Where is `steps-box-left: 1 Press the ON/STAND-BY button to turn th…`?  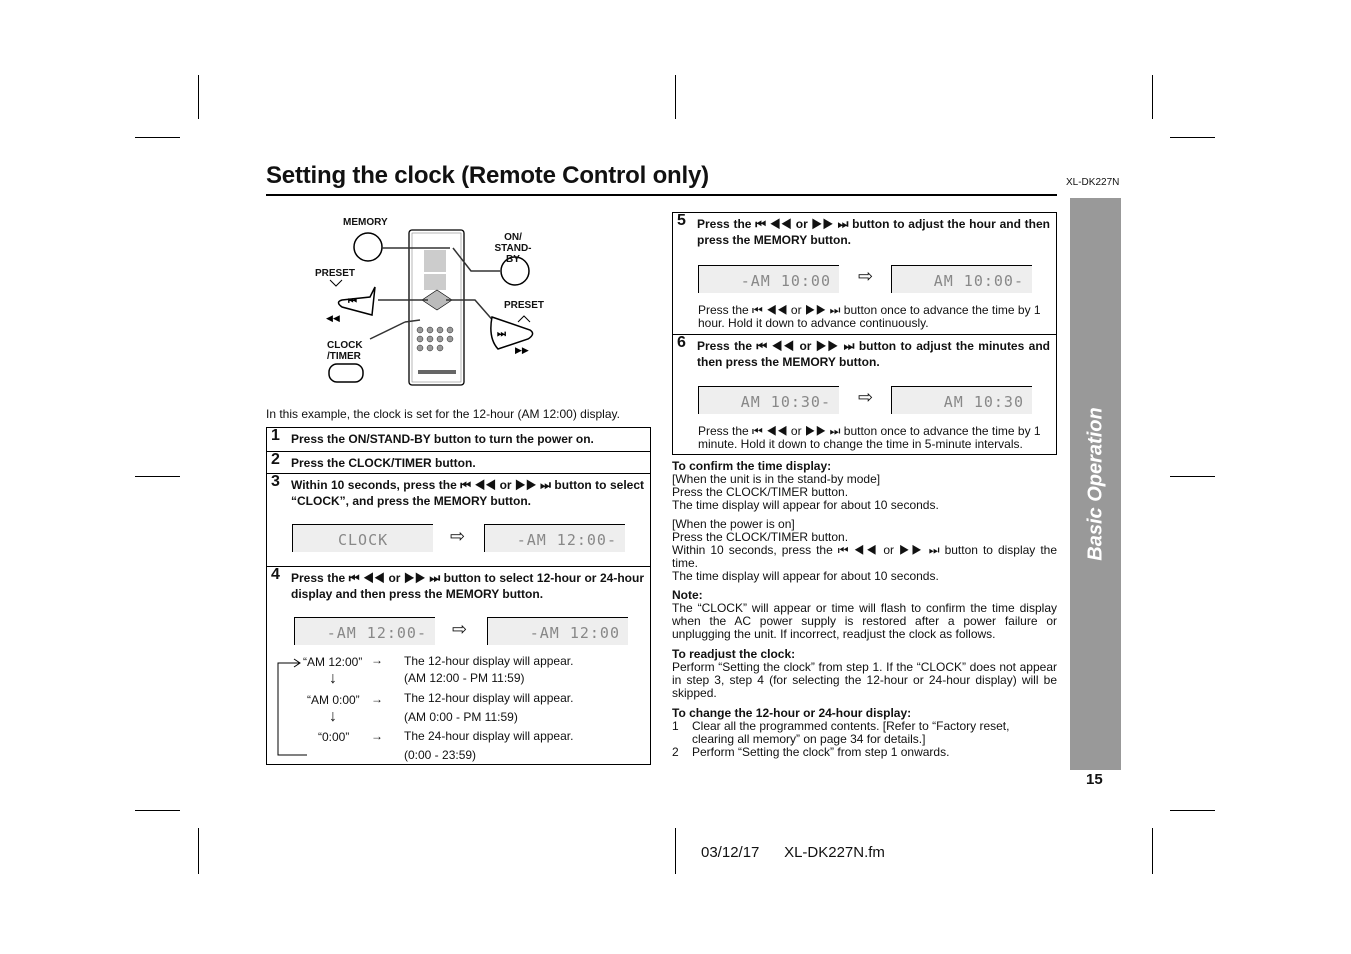 steps-box-left: 1 Press the ON/STAND-BY button to turn th… is located at coordinates (458, 596).